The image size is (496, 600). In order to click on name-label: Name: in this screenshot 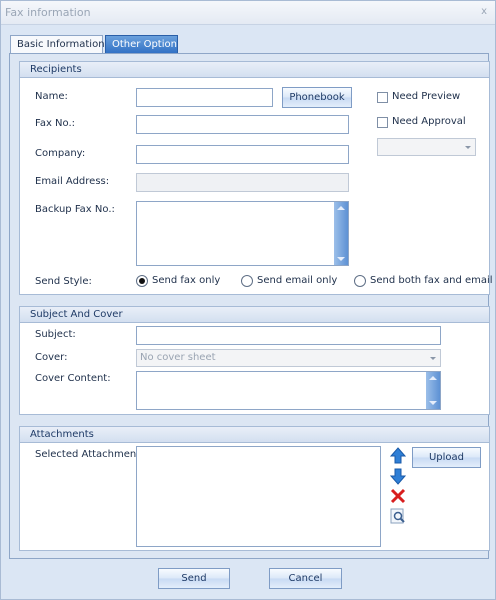, I will do `click(51, 96)`.